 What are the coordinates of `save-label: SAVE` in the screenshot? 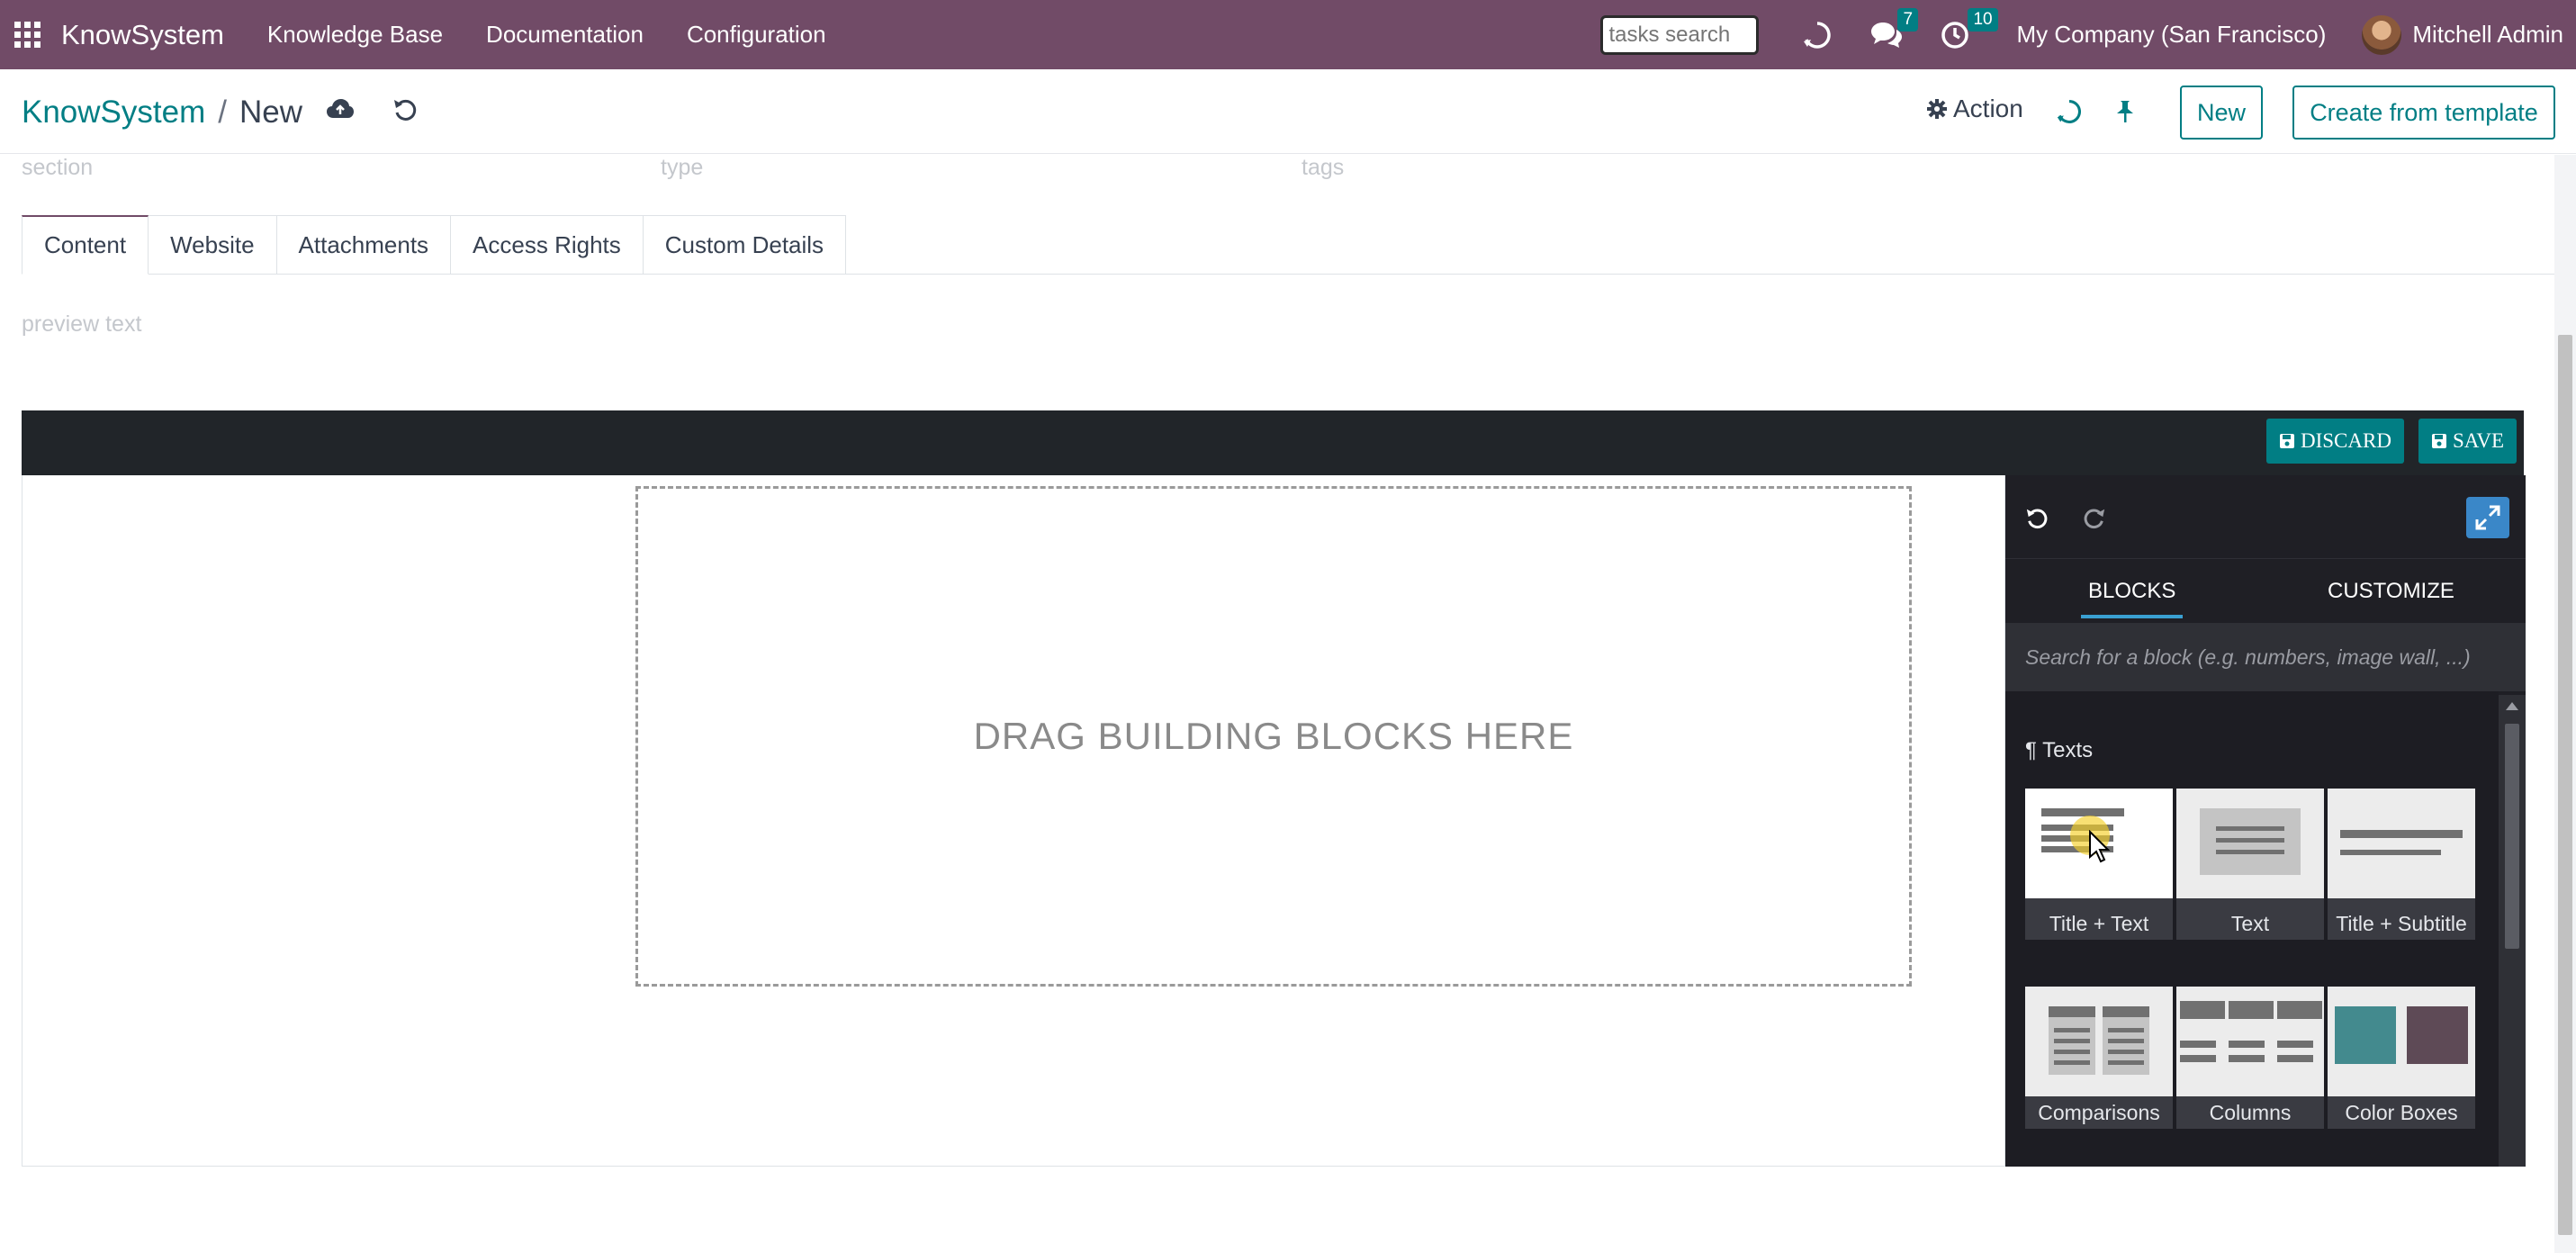 It's located at (2479, 441).